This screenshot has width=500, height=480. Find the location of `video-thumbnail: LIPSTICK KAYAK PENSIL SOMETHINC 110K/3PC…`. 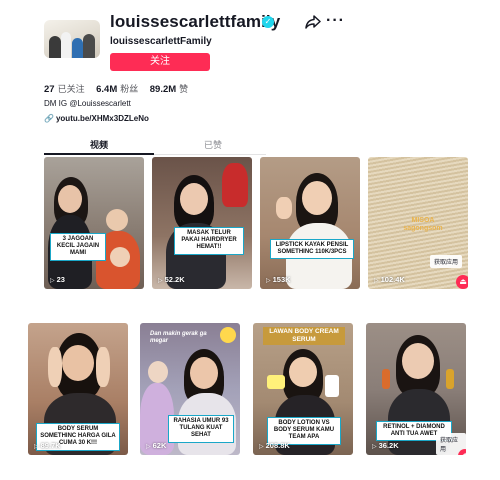

video-thumbnail: LIPSTICK KAYAK PENSIL SOMETHINC 110K/3PC… is located at coordinates (310, 223).